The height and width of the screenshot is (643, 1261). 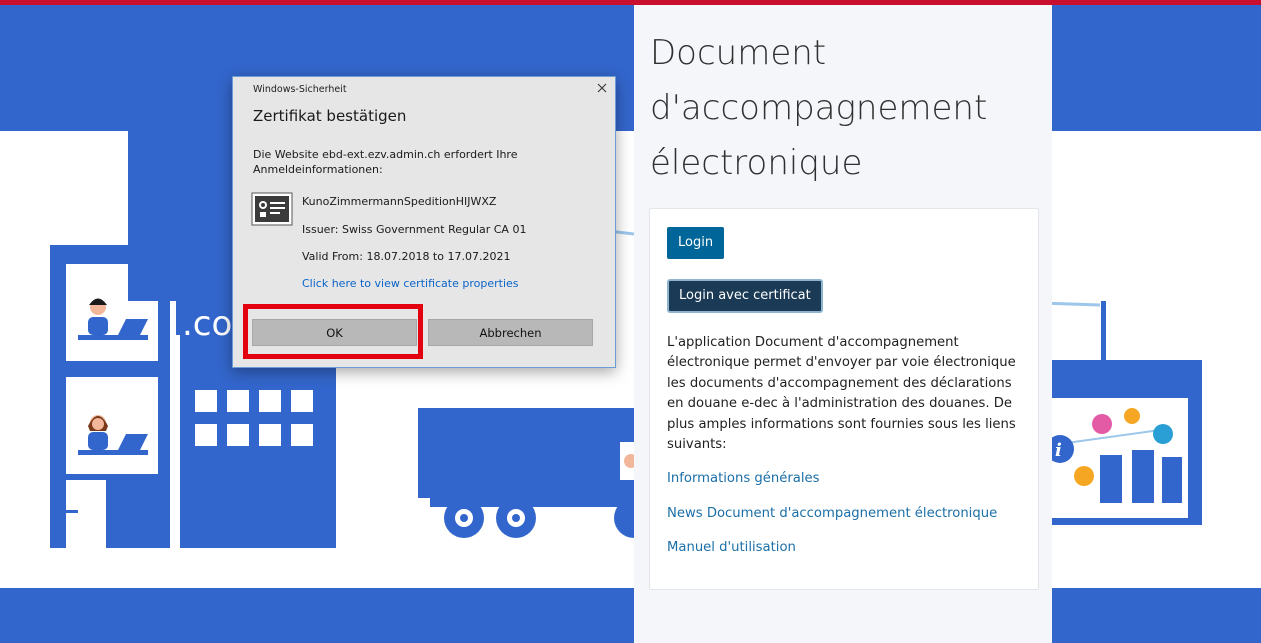 I want to click on ok-button: OK, so click(x=334, y=332).